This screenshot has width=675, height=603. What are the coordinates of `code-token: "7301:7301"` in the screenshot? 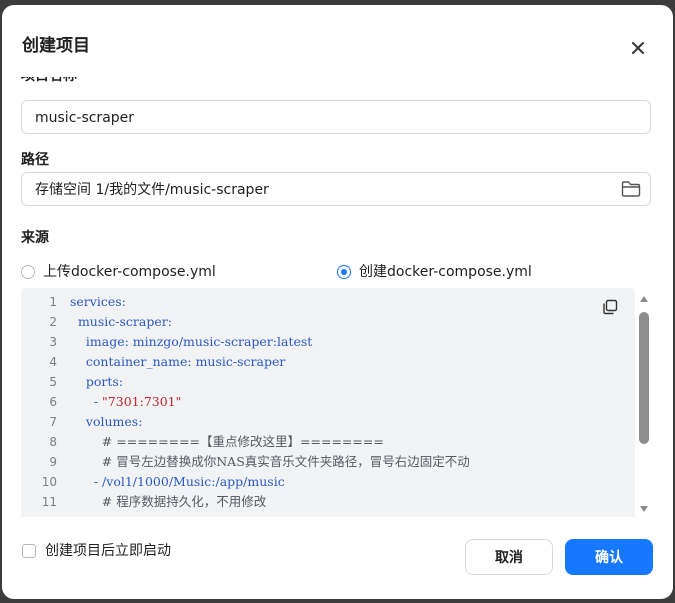 It's located at (142, 401).